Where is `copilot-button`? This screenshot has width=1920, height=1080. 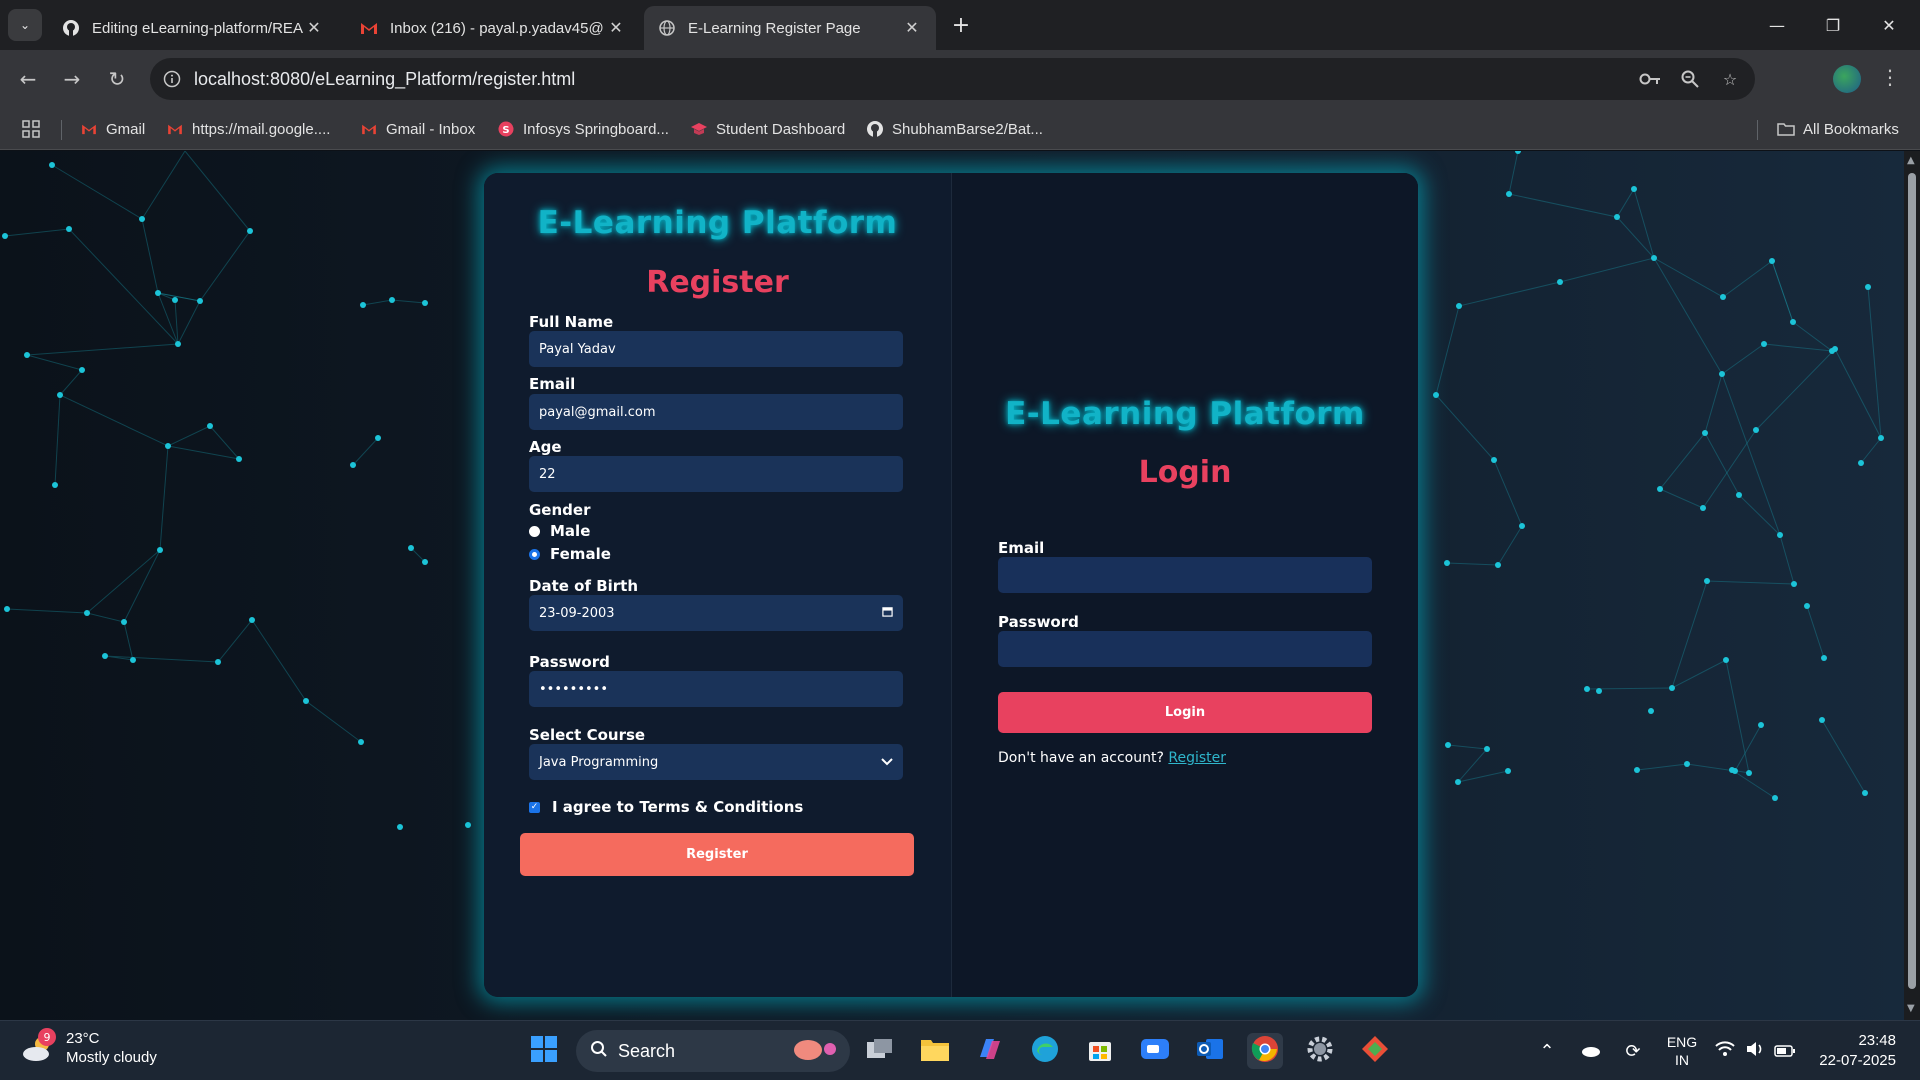 copilot-button is located at coordinates (990, 1051).